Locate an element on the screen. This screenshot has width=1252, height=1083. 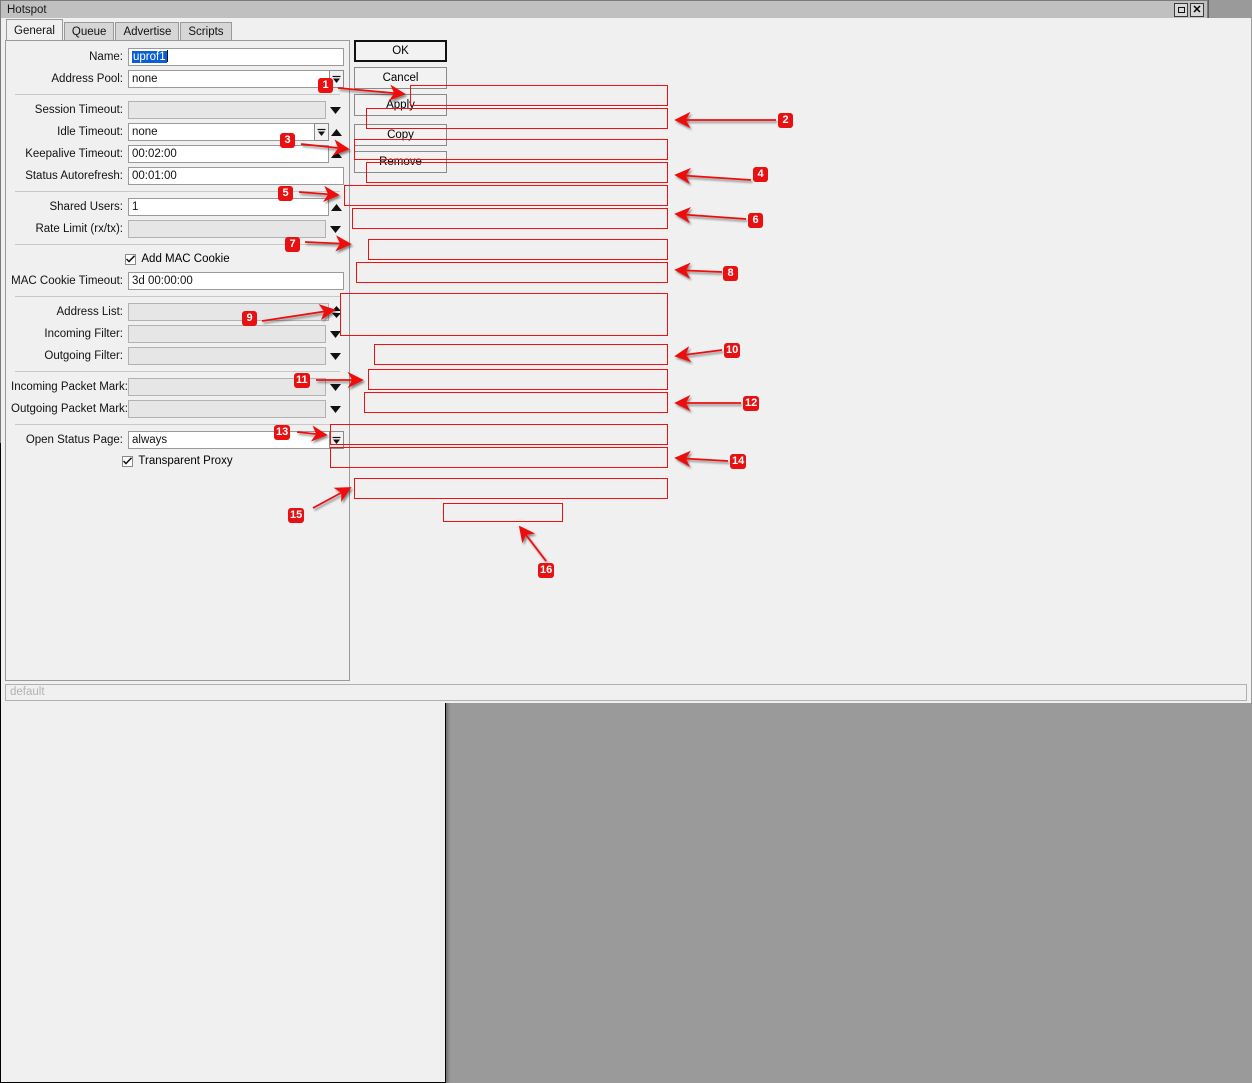
add-mac-cookie-row: Add MAC Cookie is located at coordinates (177, 259).